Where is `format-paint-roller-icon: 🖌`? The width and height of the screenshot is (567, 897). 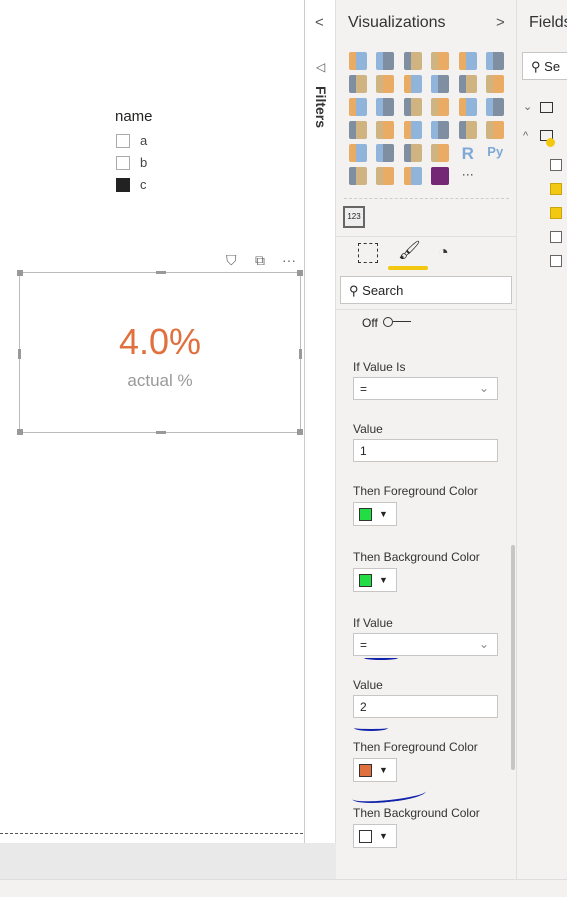
format-paint-roller-icon: 🖌 is located at coordinates (409, 250).